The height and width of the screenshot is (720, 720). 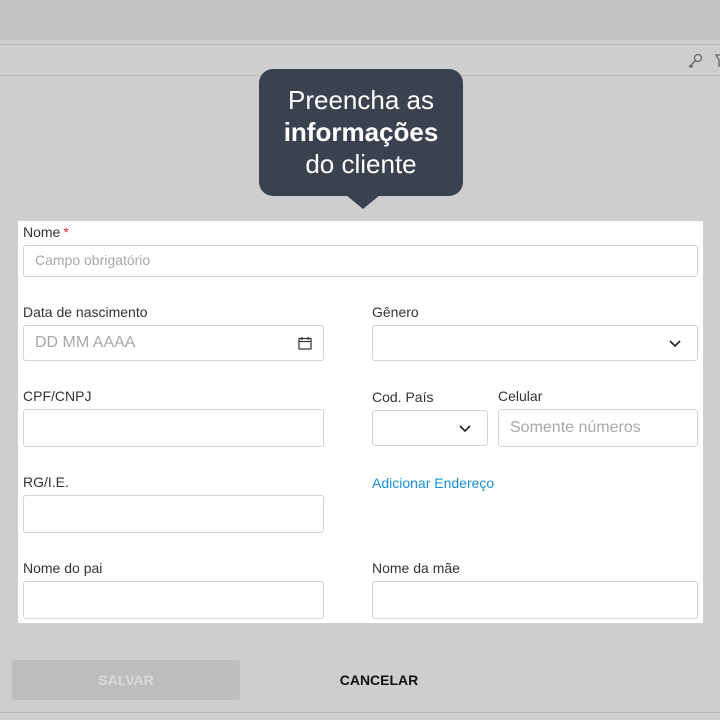 I want to click on save-button: SALVAR, so click(x=126, y=680).